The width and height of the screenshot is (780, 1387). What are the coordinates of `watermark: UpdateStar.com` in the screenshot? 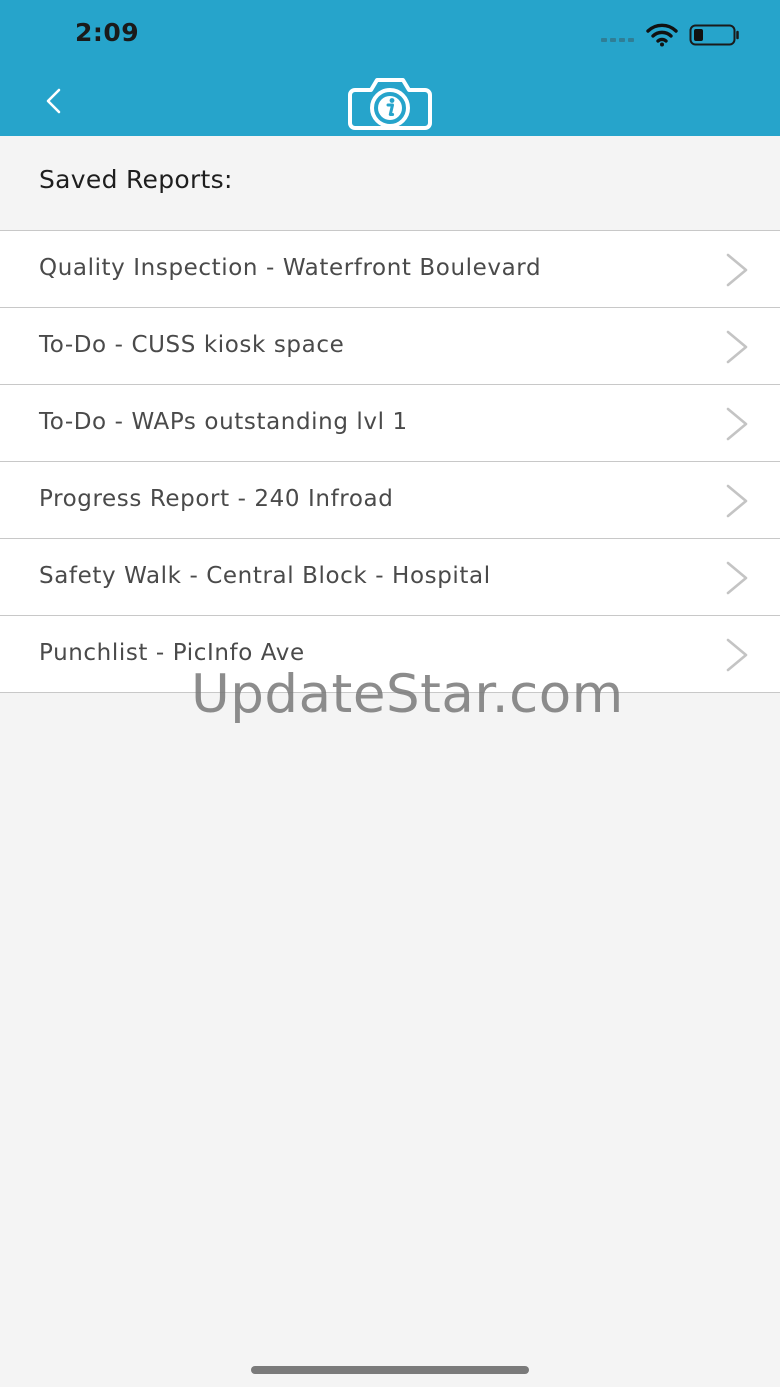 It's located at (407, 694).